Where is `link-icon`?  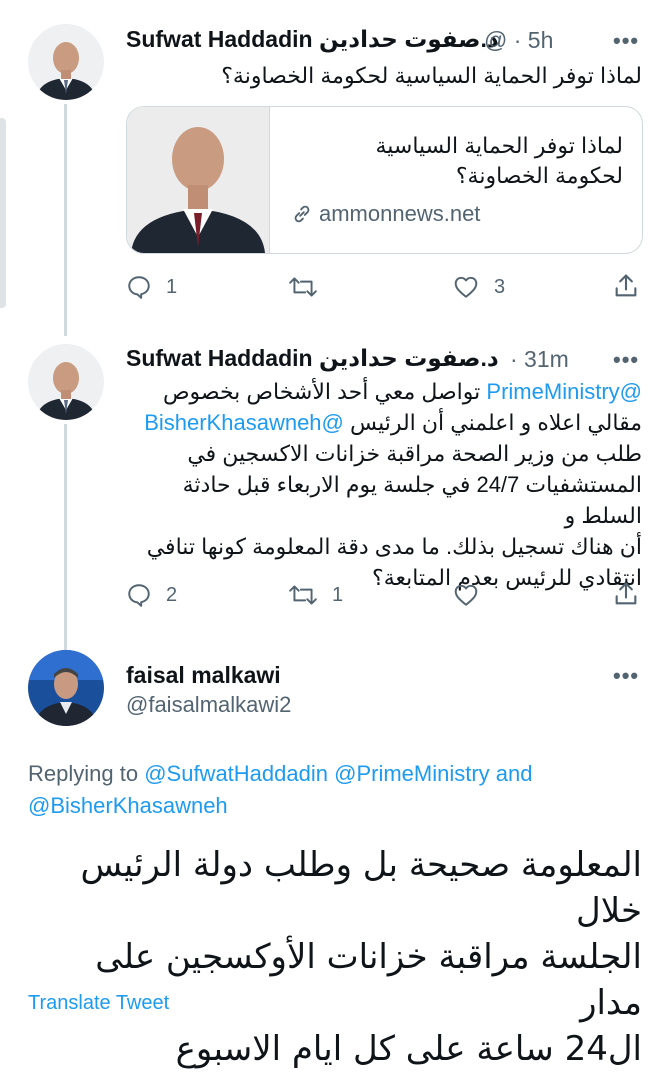 link-icon is located at coordinates (302, 214).